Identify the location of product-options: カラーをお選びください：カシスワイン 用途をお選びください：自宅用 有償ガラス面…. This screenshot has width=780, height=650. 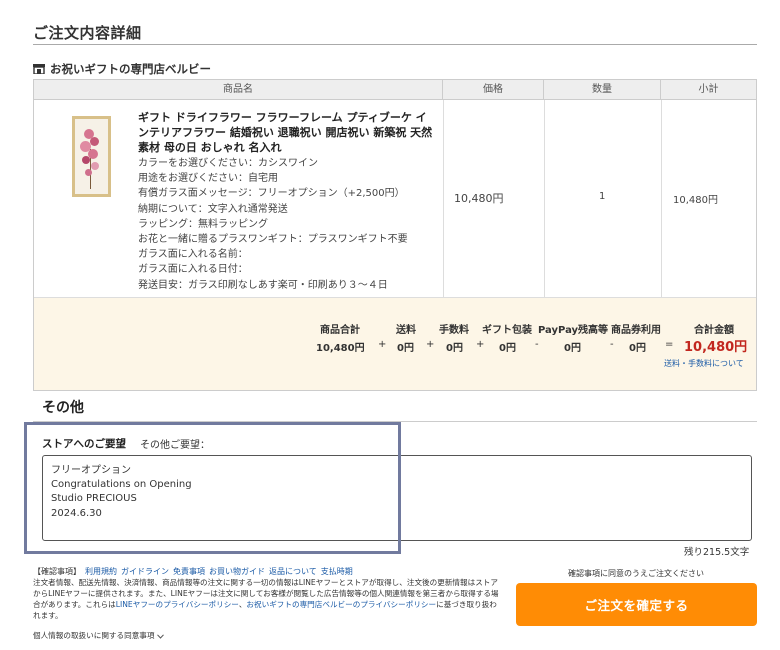
(288, 224).